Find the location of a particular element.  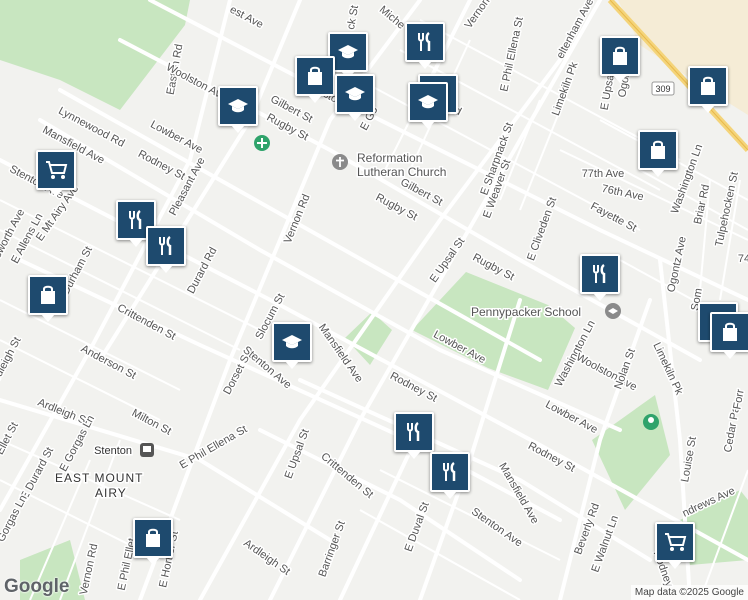

street-label: 74 is located at coordinates (743, 259).